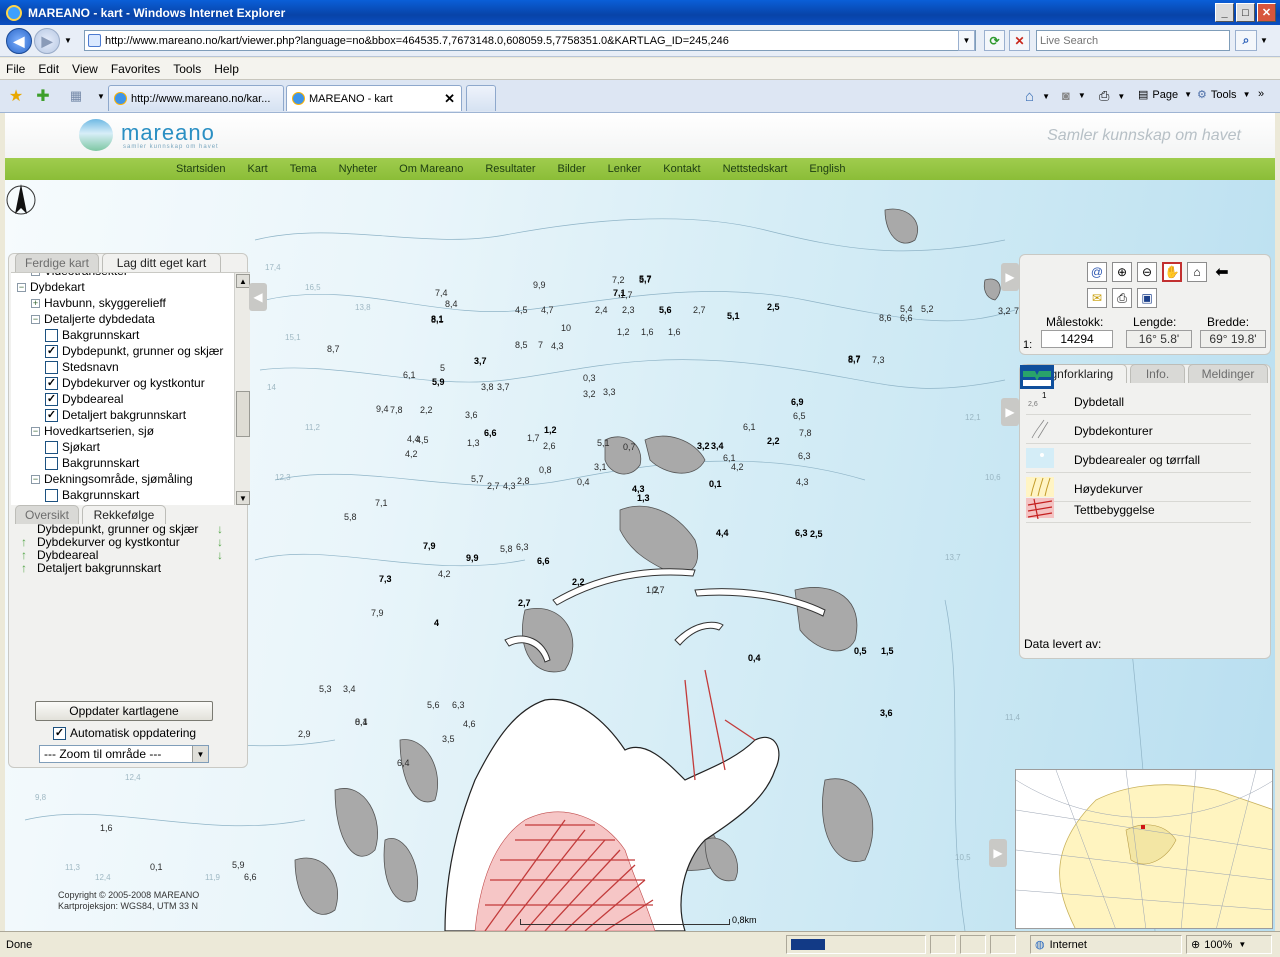 Image resolution: width=1280 pixels, height=957 pixels. Describe the element at coordinates (998, 853) in the screenshot. I see `collapse-overview-icon: ▶` at that location.